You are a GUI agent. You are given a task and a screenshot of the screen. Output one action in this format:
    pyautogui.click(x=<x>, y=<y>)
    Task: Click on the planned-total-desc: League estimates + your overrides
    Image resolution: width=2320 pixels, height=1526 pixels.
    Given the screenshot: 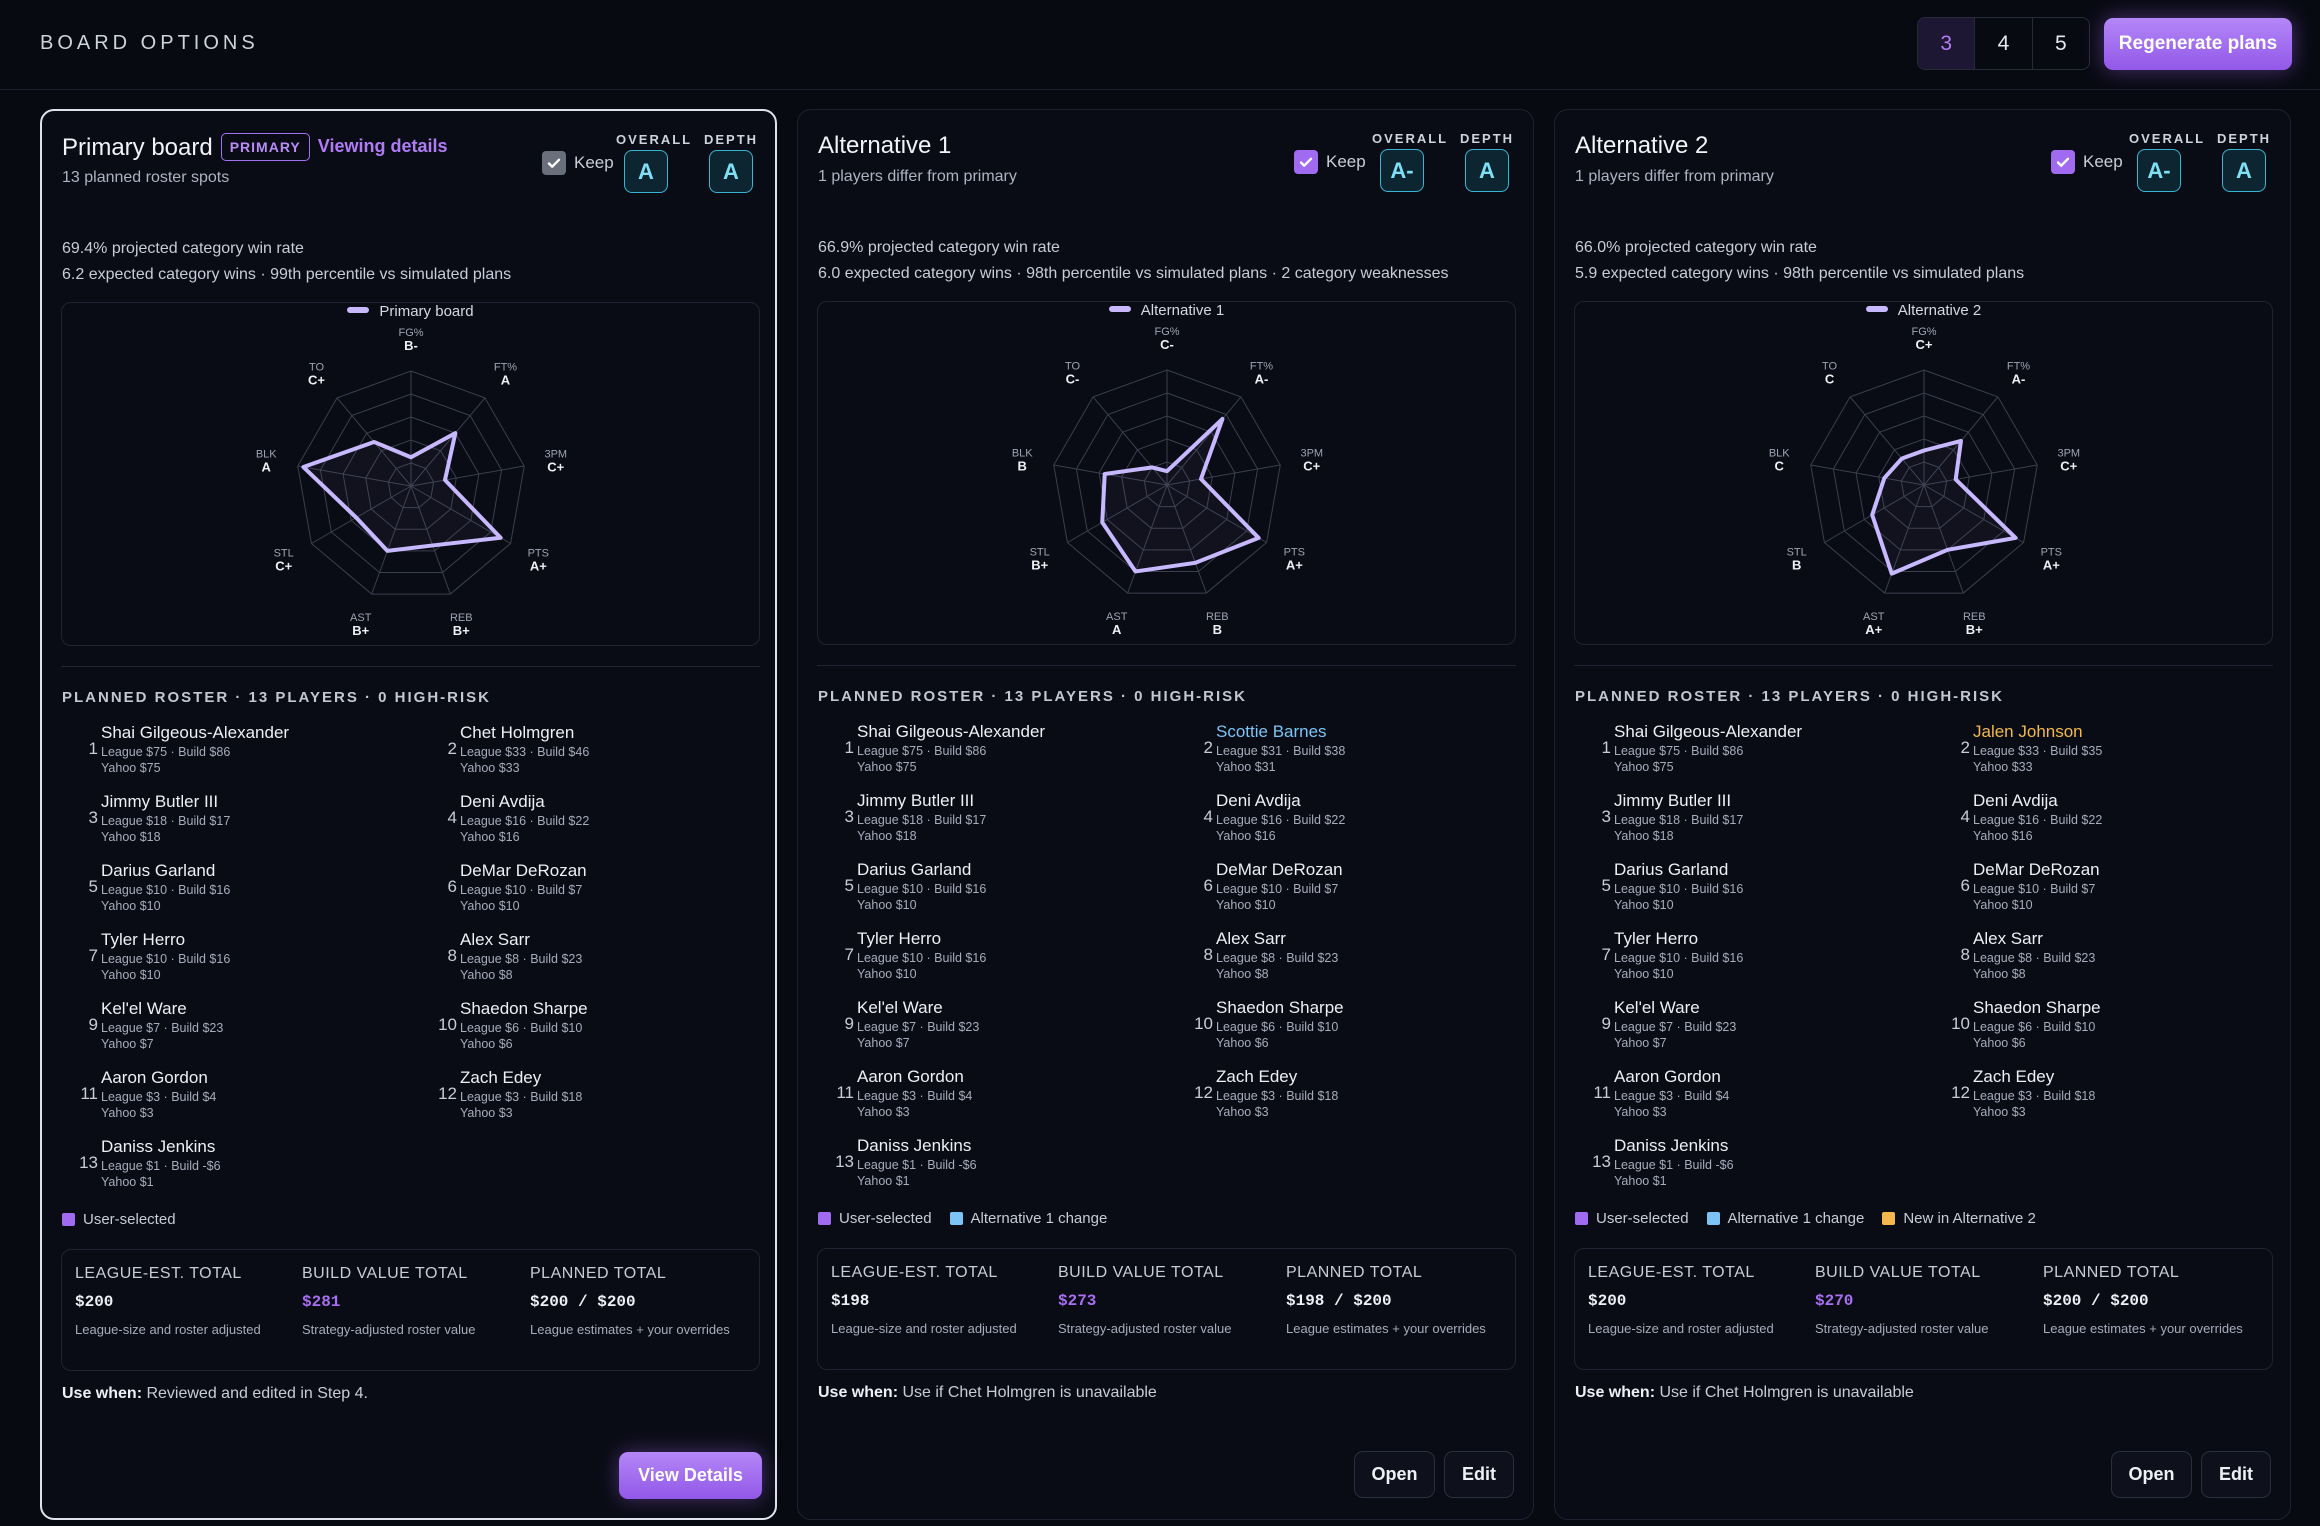 What is the action you would take?
    pyautogui.click(x=2143, y=1328)
    